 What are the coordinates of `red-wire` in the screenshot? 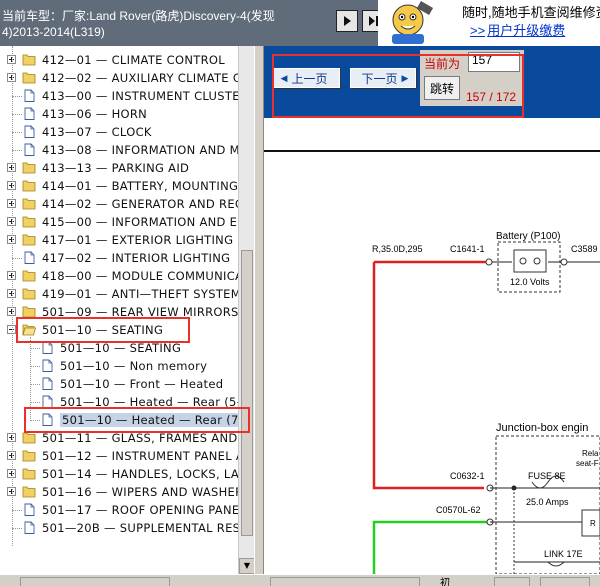 It's located at (428, 376).